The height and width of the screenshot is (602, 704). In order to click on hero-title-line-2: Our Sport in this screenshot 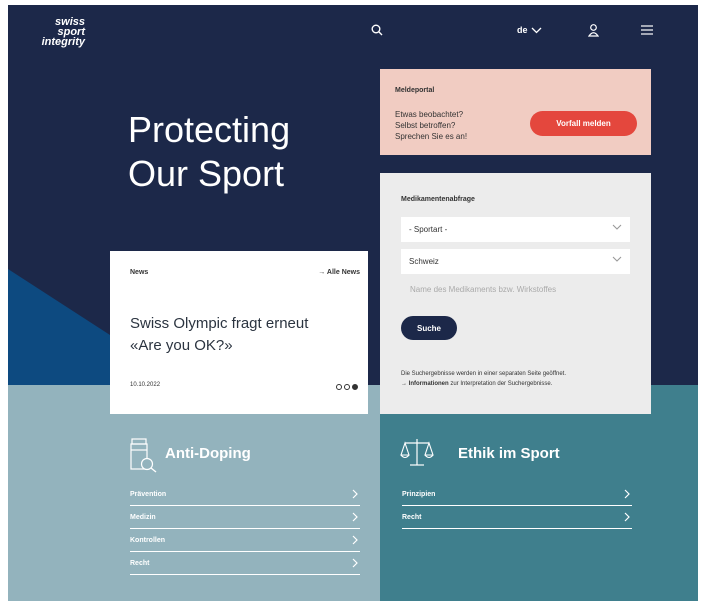, I will do `click(206, 173)`.